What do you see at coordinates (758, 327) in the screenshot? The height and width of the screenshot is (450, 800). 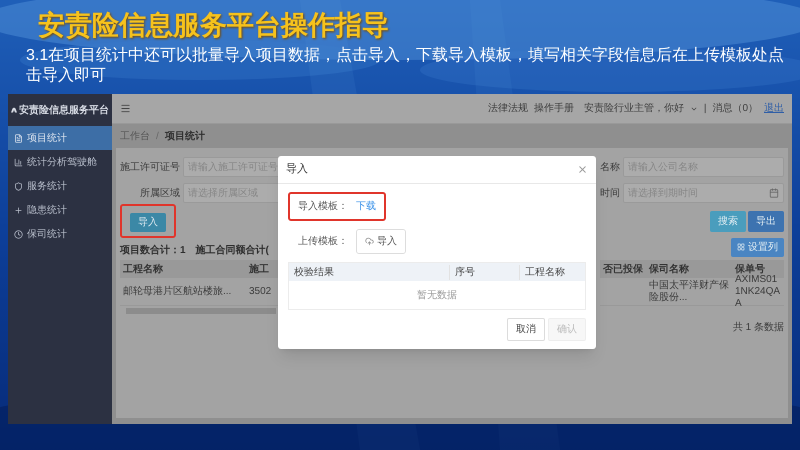 I see `total-count: 共 1 条数据` at bounding box center [758, 327].